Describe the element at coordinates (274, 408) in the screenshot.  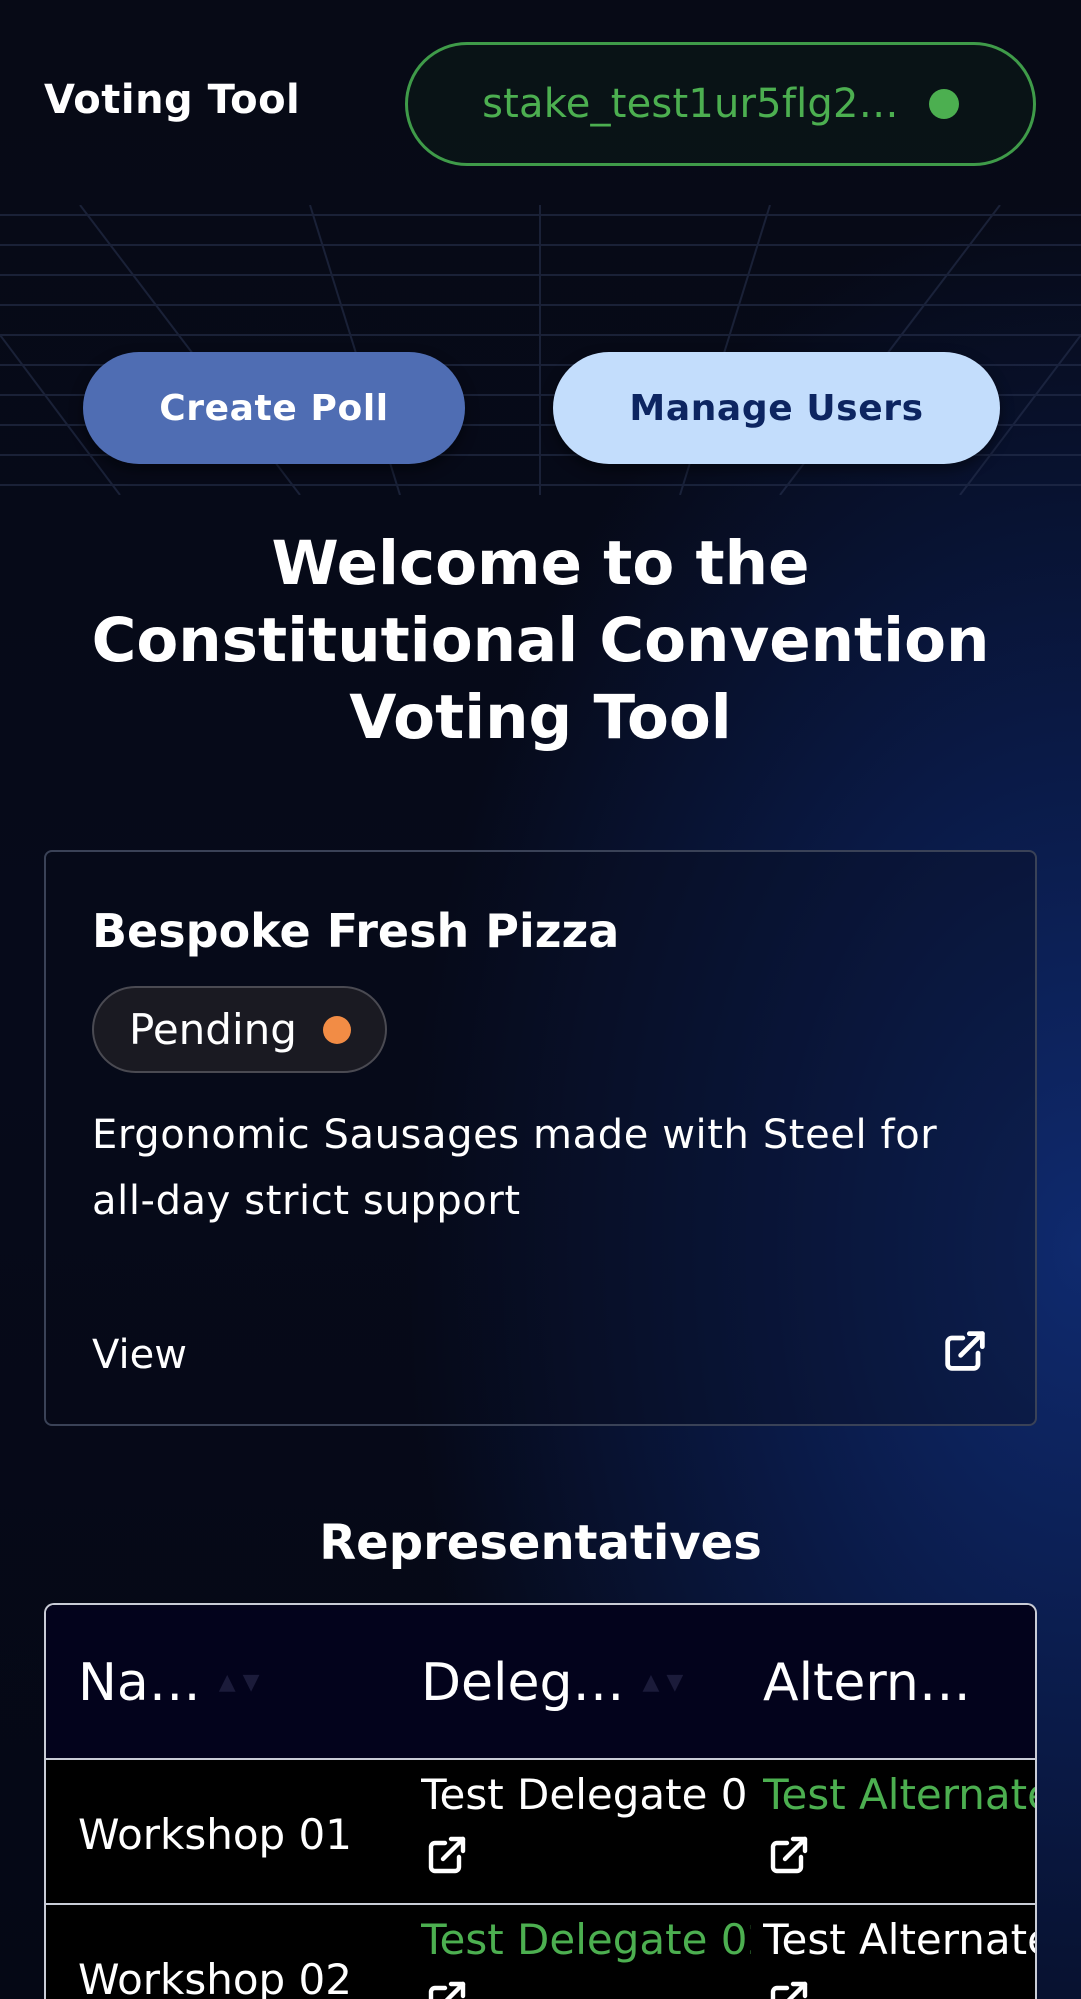
I see `create-poll-button: Create Poll` at that location.